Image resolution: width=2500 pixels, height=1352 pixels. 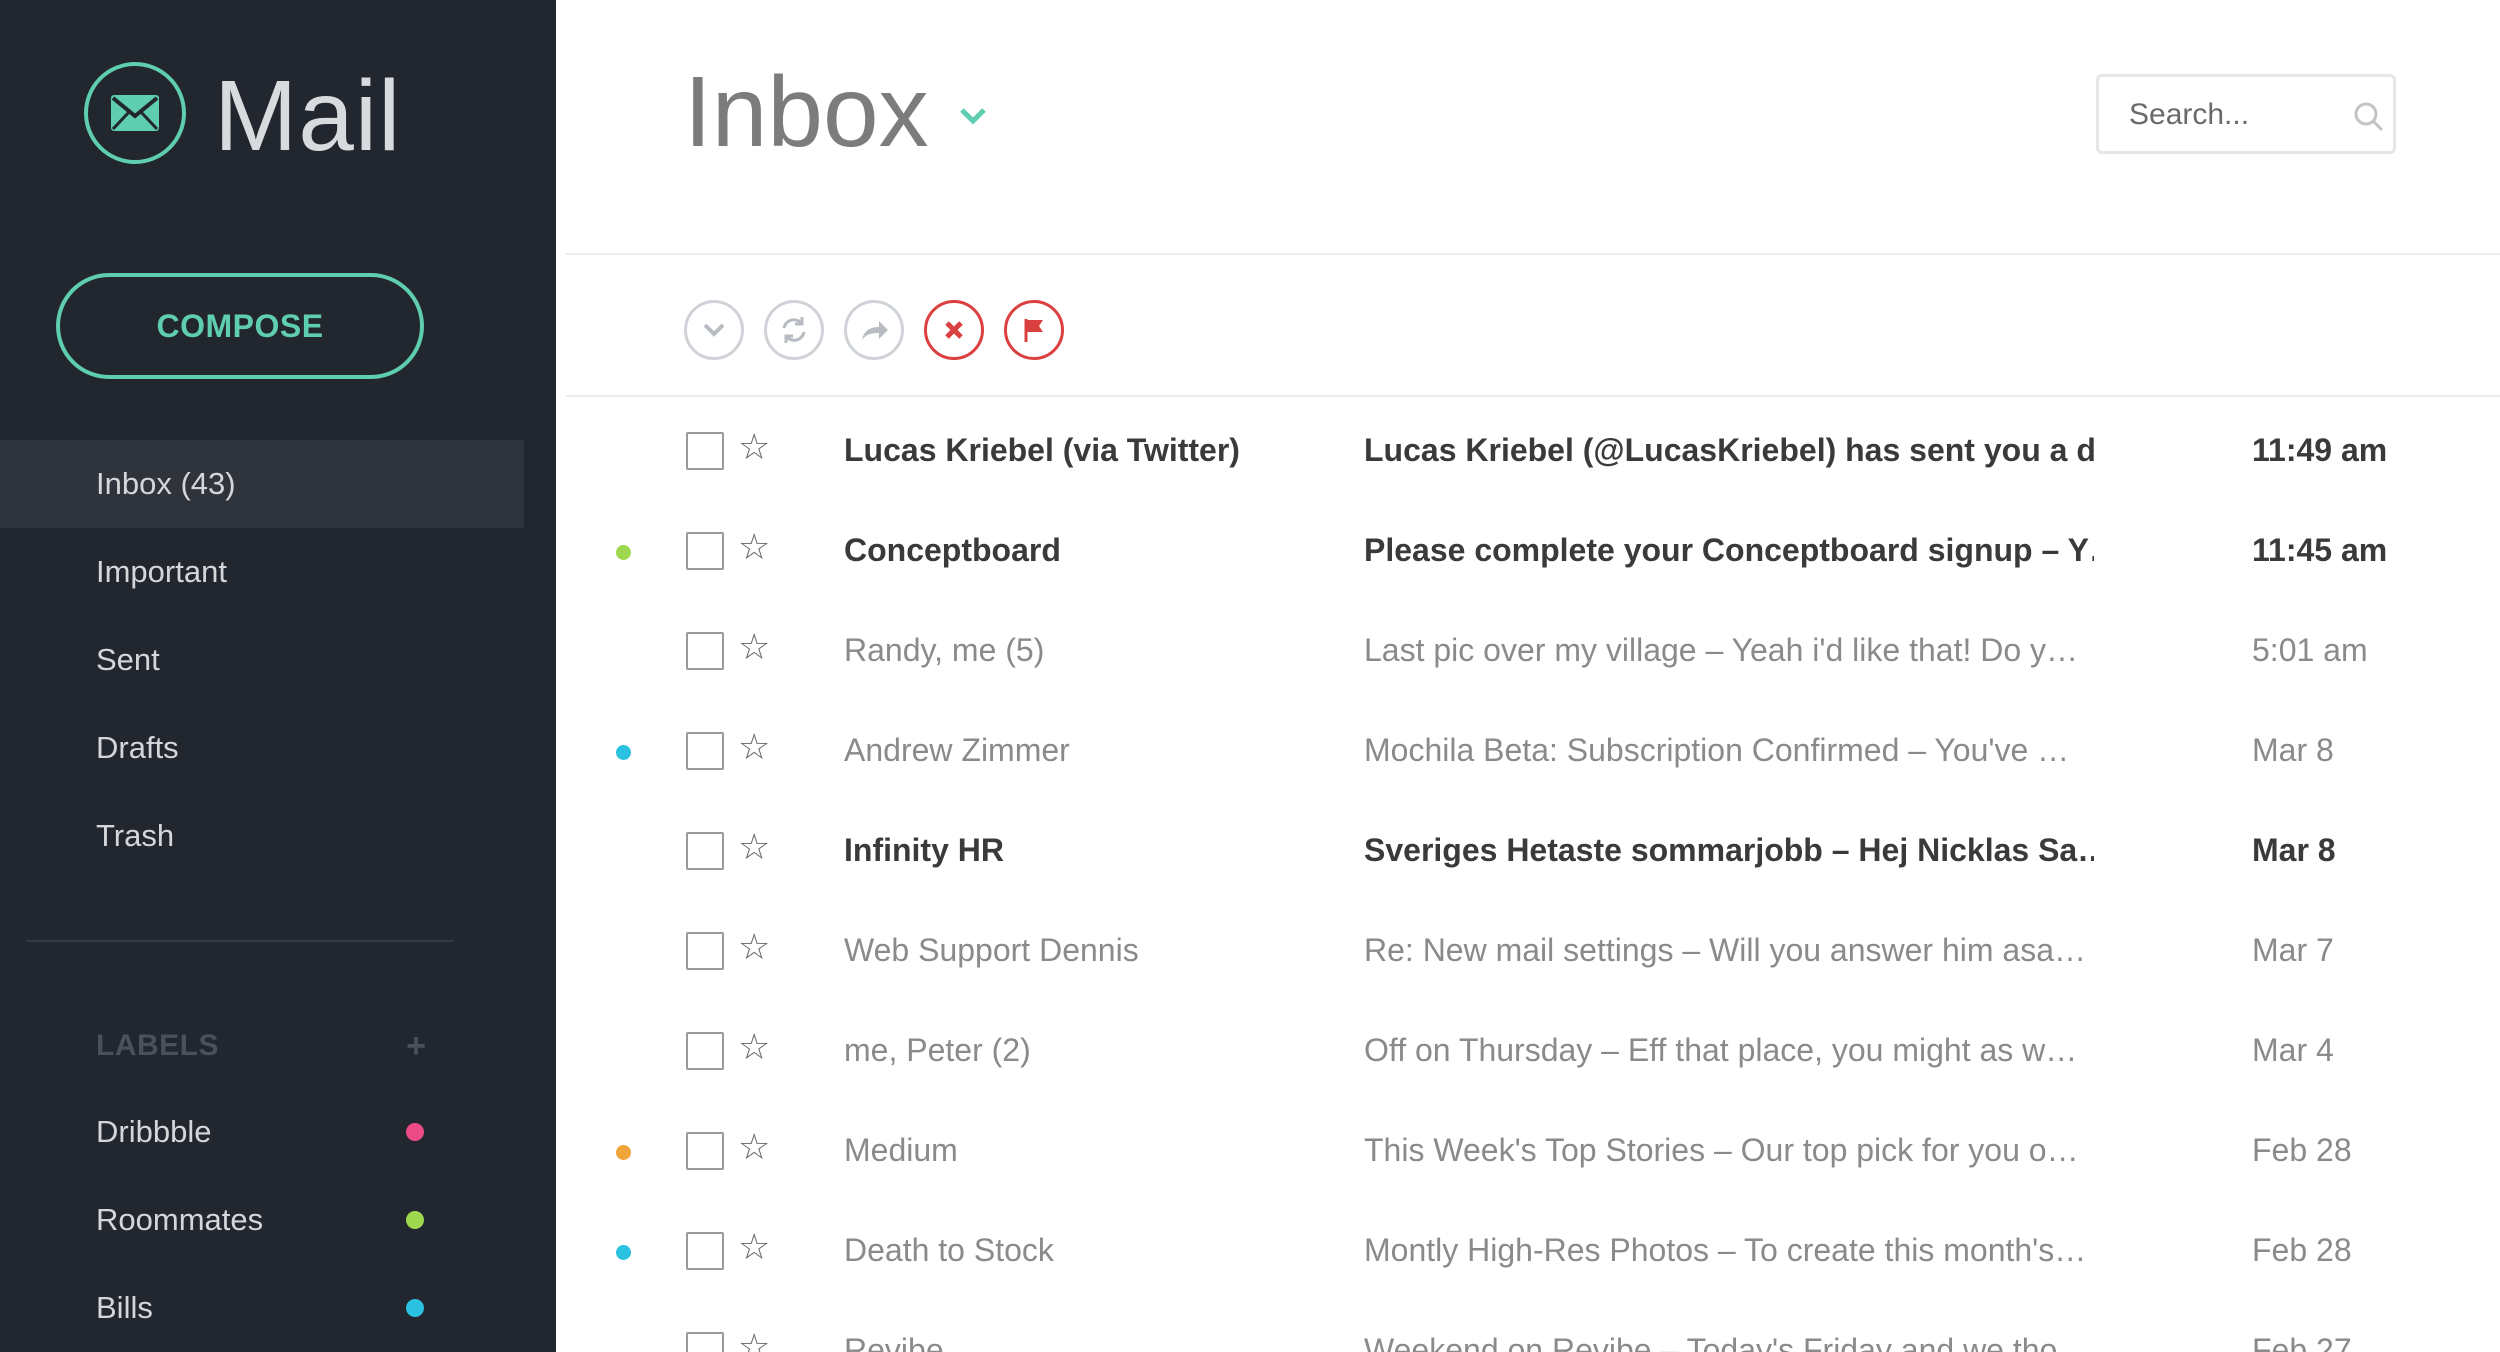 What do you see at coordinates (1042, 450) in the screenshot?
I see `email-sender: Lucas Kriebel (via Twitter)` at bounding box center [1042, 450].